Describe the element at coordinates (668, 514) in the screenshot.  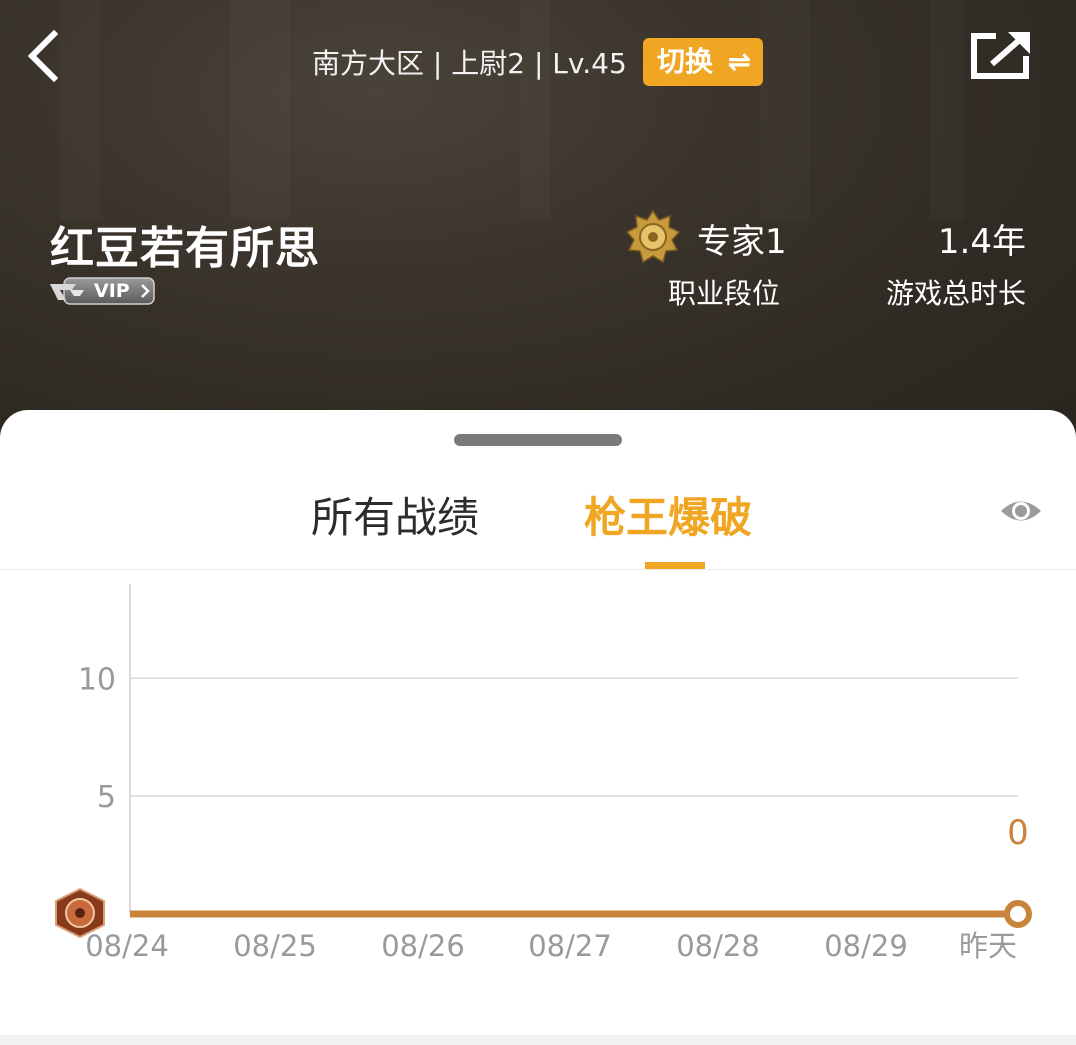
I see `tab-sniper-demolition: 枪王爆破` at that location.